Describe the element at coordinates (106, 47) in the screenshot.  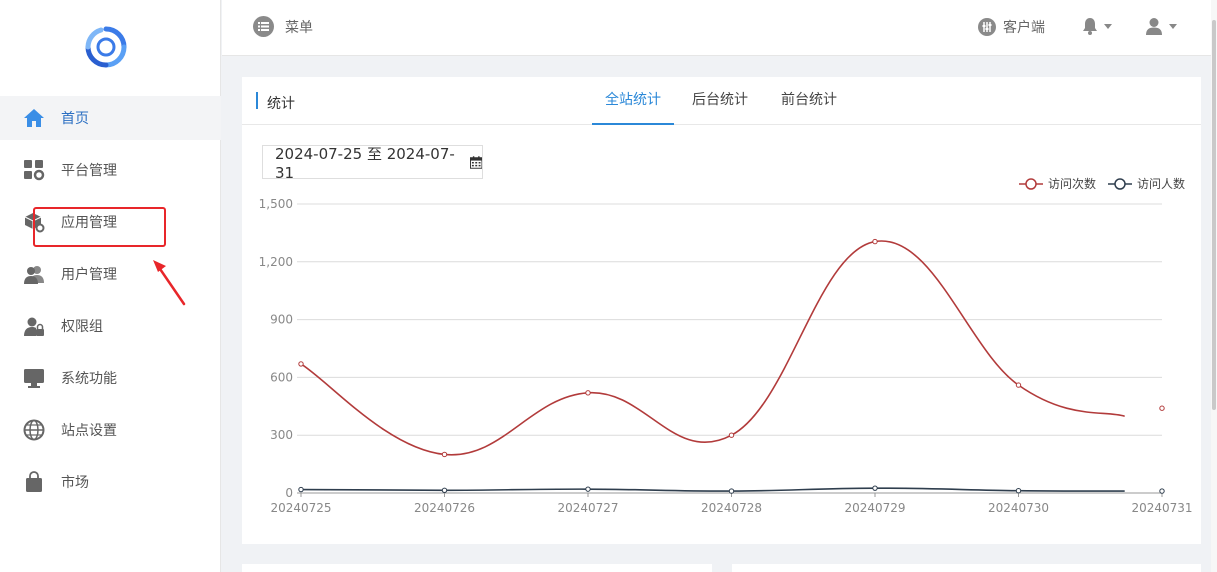
I see `app-logo` at that location.